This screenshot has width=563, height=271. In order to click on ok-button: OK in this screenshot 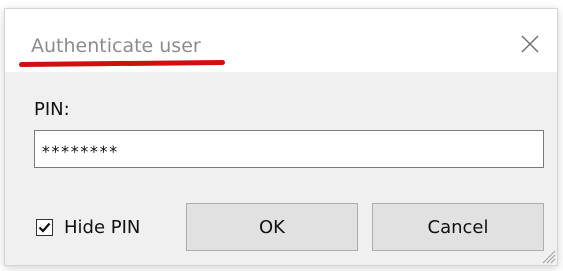, I will do `click(272, 227)`.